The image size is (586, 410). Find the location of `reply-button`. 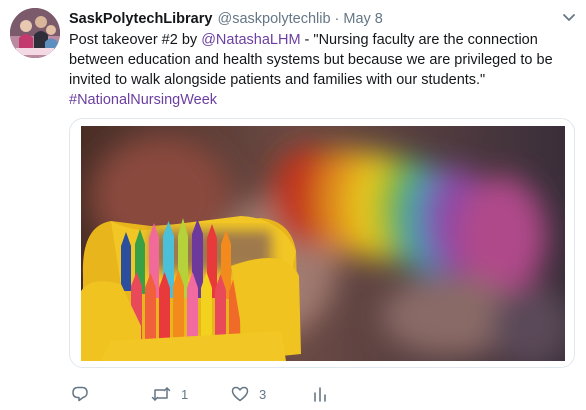

reply-button is located at coordinates (80, 394).